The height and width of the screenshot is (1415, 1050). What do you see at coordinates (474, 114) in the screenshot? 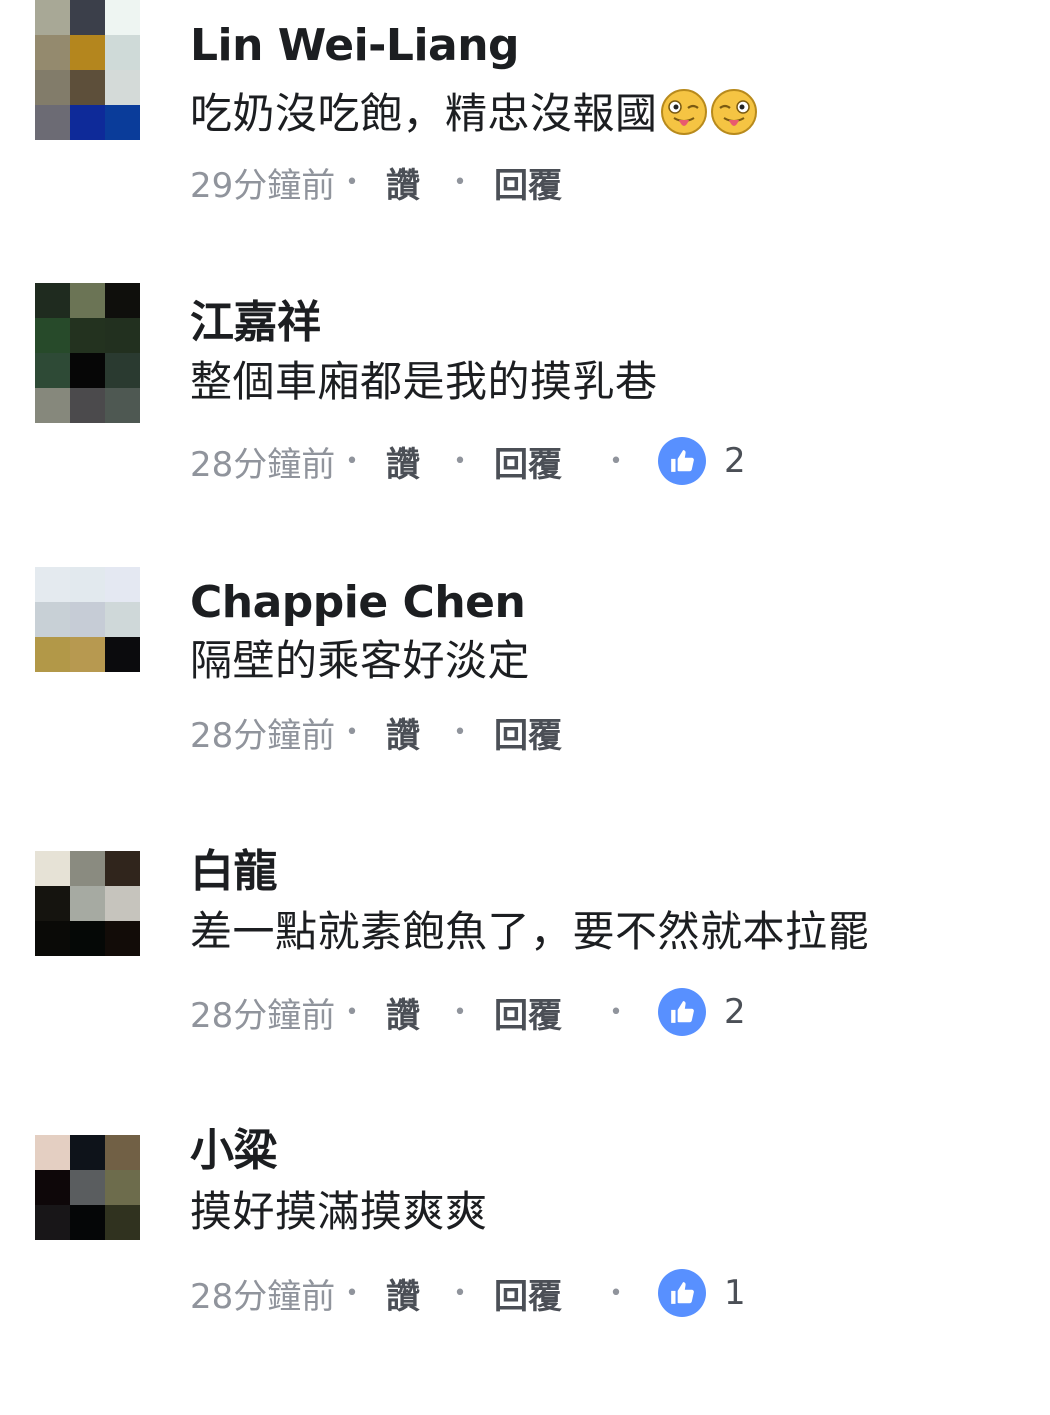
I see `comment-text: 吃奶沒吃飽，精忠沒報國` at bounding box center [474, 114].